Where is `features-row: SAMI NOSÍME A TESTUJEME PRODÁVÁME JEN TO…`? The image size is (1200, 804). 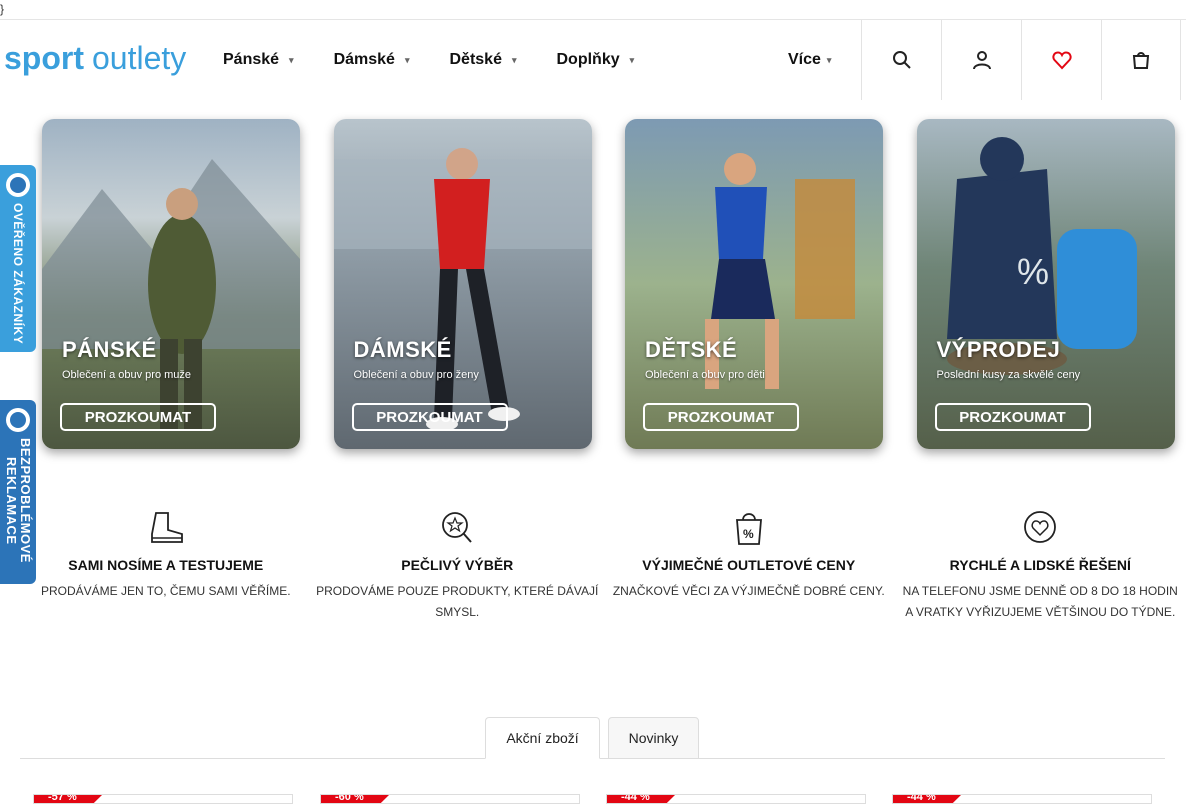 features-row: SAMI NOSÍME A TESTUJEME PRODÁVÁME JEN TO… is located at coordinates (603, 566).